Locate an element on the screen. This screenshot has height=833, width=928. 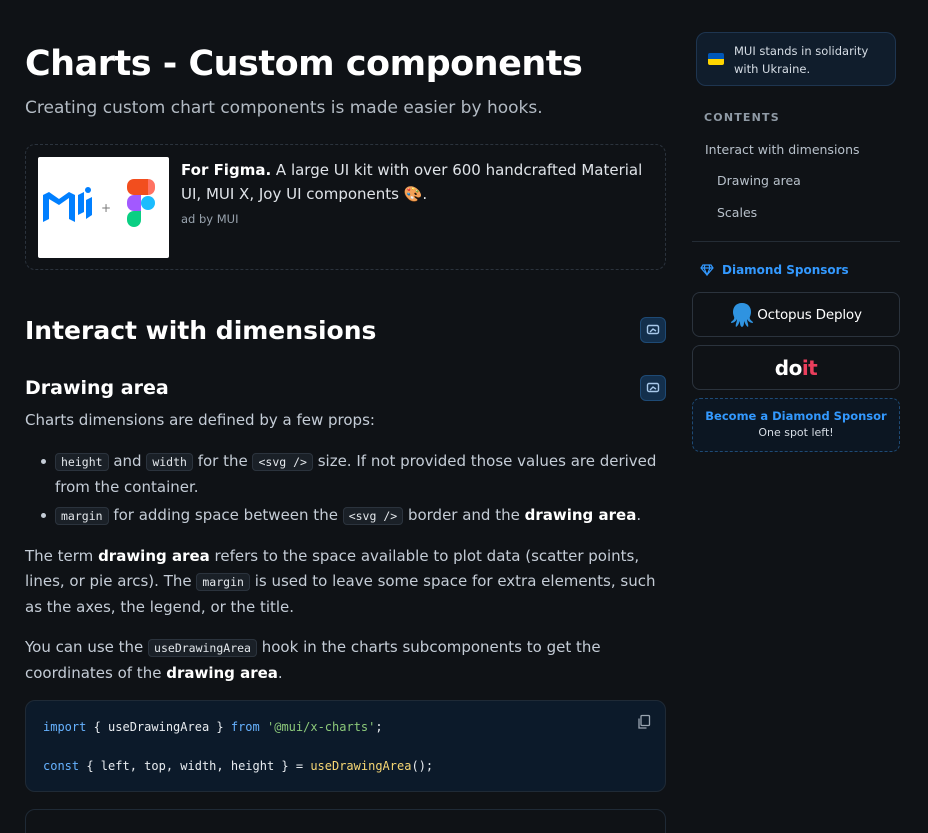
copy-button is located at coordinates (644, 723).